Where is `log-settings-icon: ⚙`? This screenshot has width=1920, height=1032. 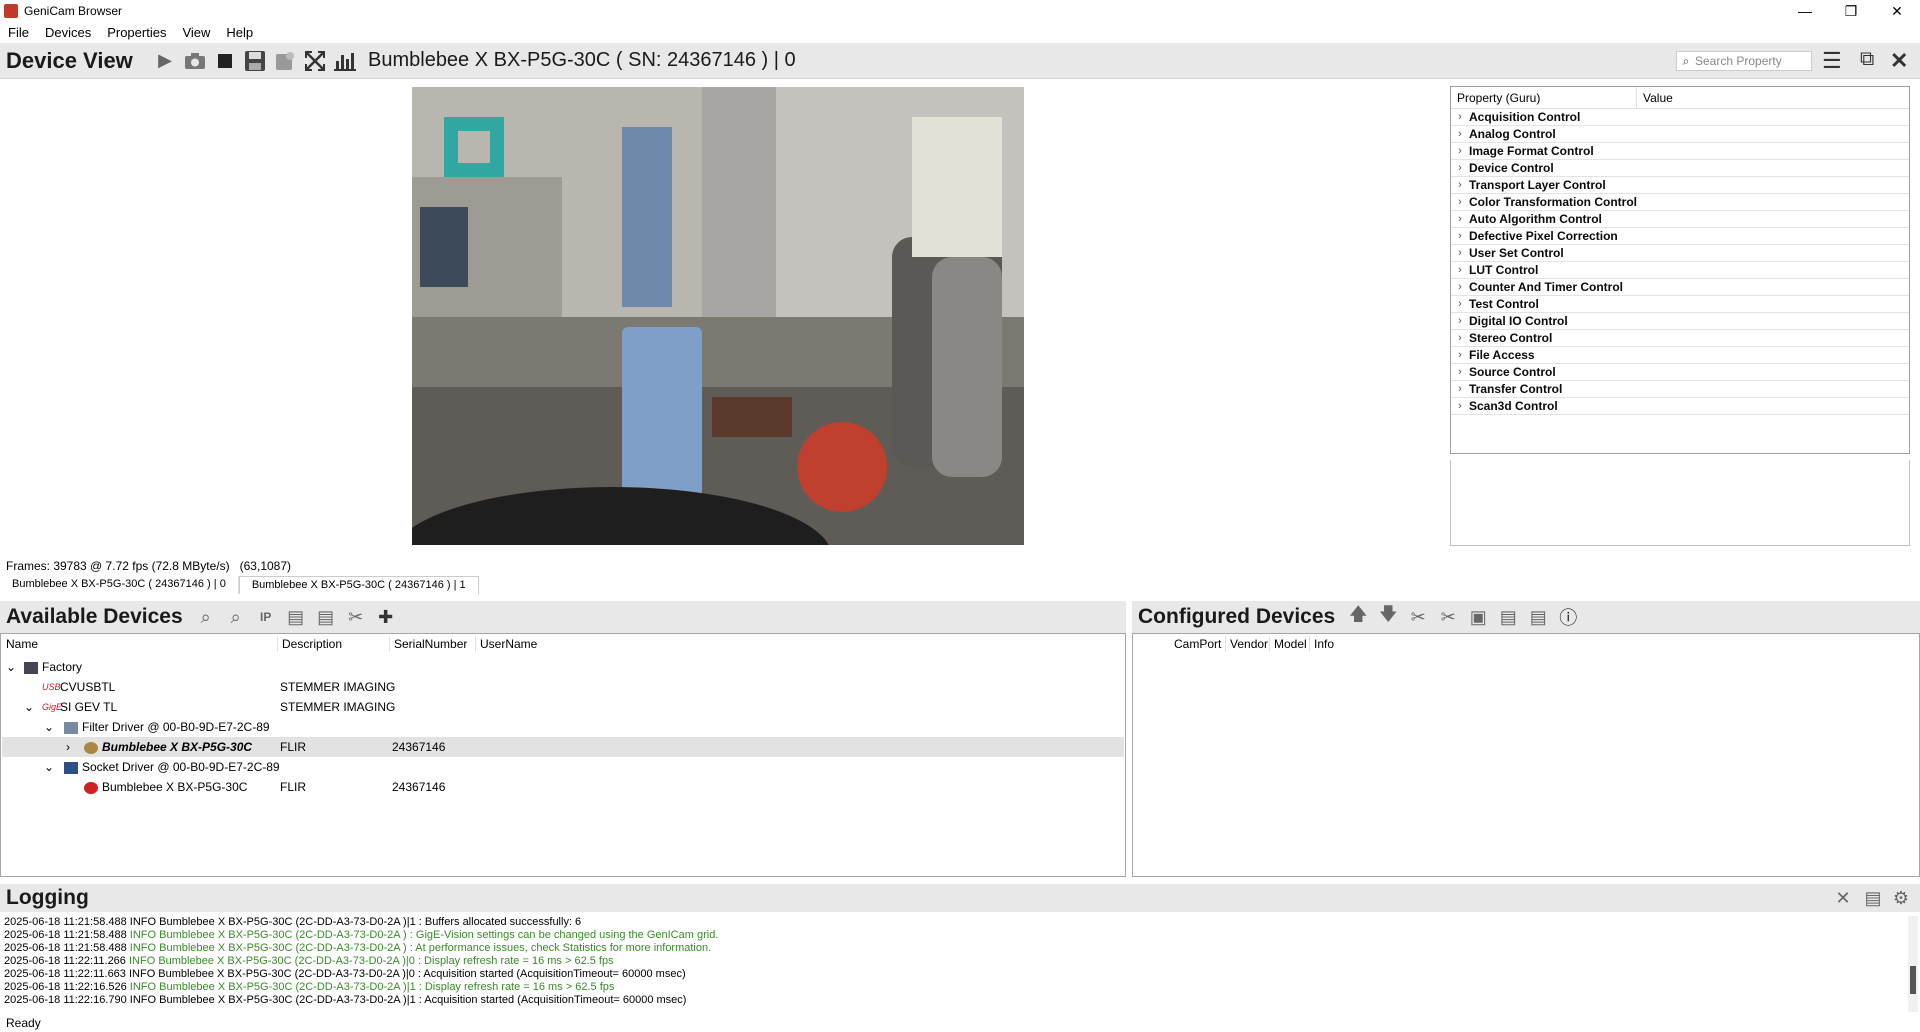
log-settings-icon: ⚙ is located at coordinates (1901, 898).